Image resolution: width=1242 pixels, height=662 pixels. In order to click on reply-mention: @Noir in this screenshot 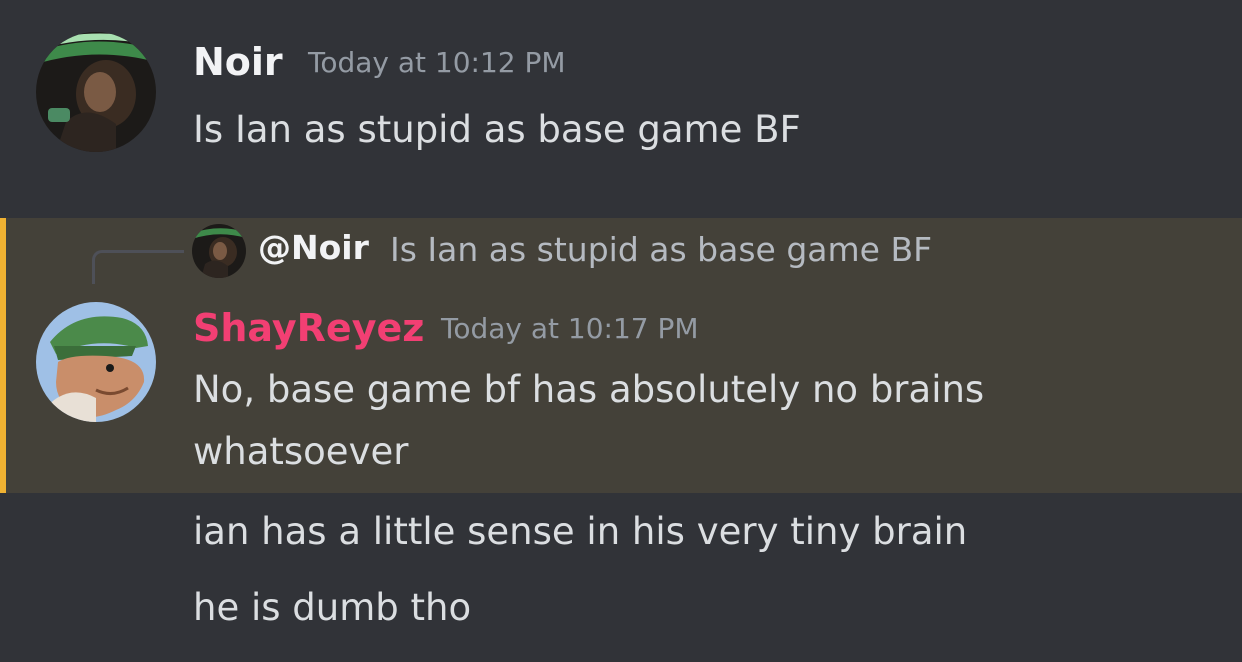, I will do `click(313, 247)`.